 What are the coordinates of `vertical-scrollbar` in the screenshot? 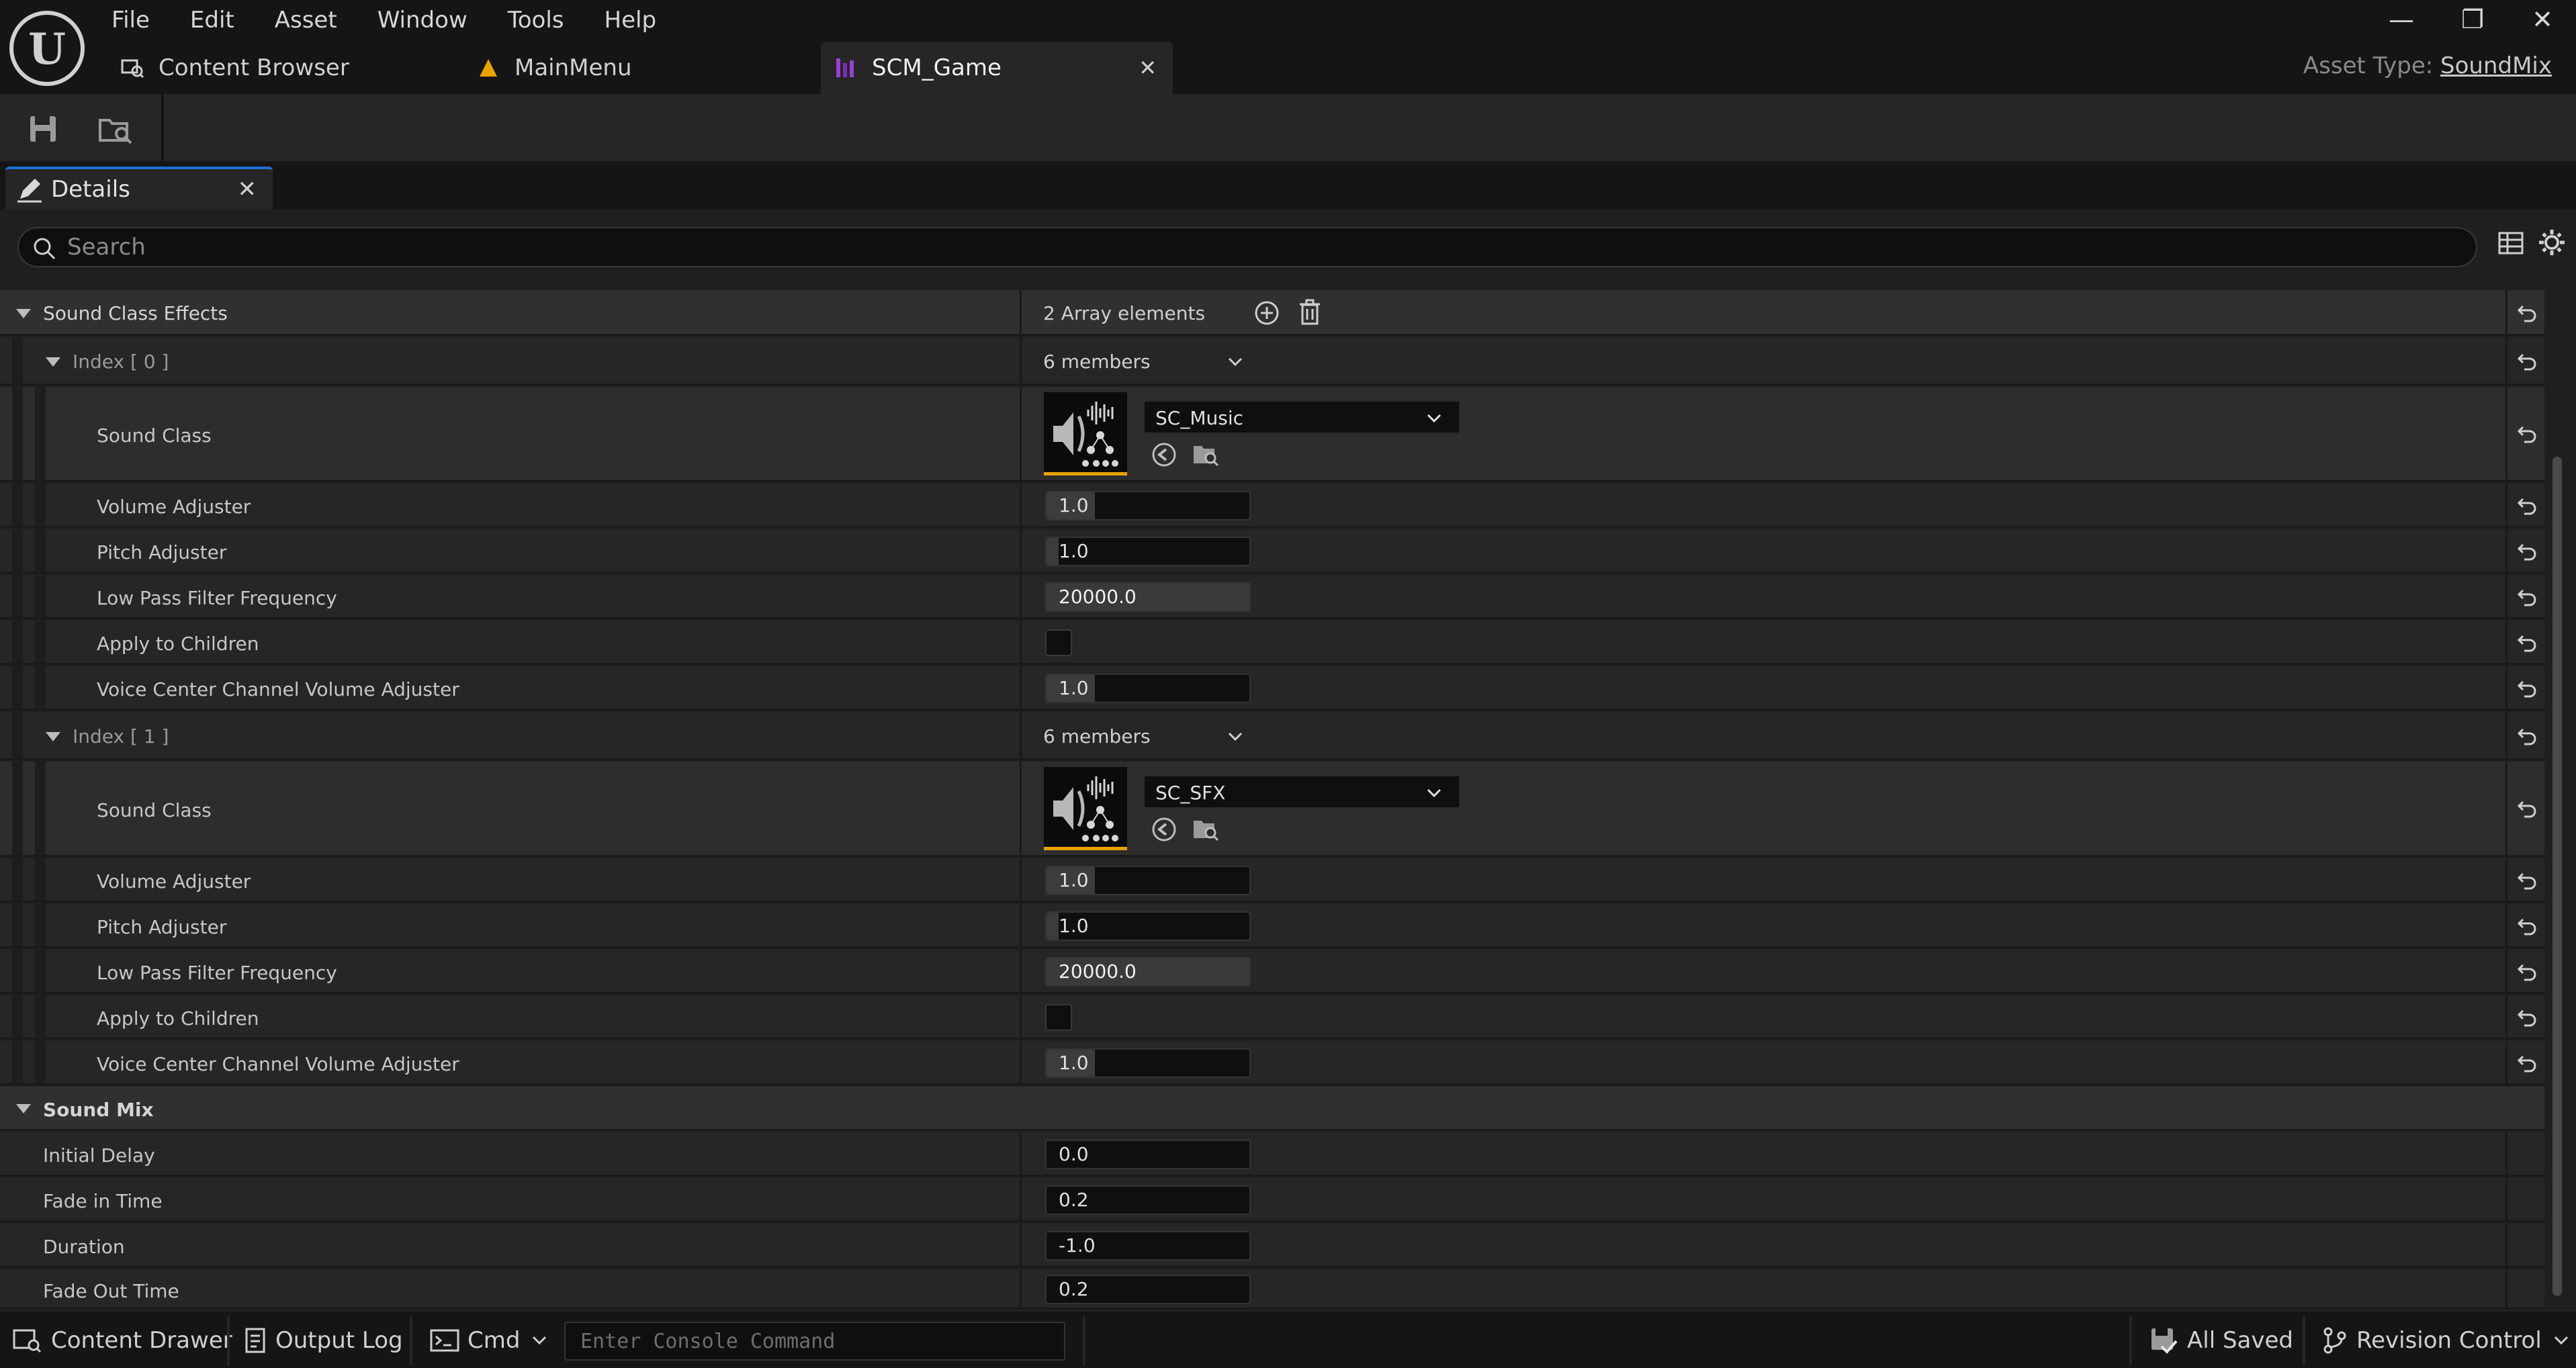 It's located at (2557, 876).